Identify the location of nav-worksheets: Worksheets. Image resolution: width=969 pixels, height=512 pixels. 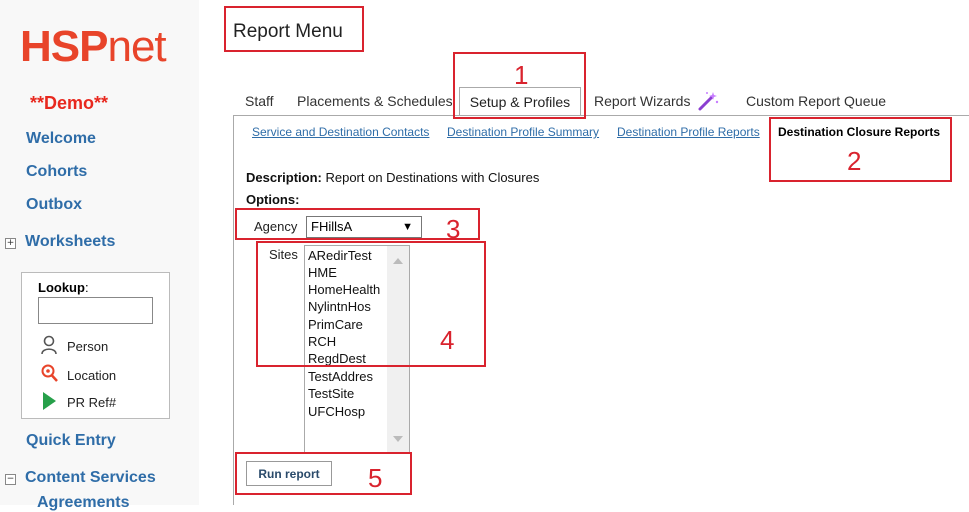
(70, 242).